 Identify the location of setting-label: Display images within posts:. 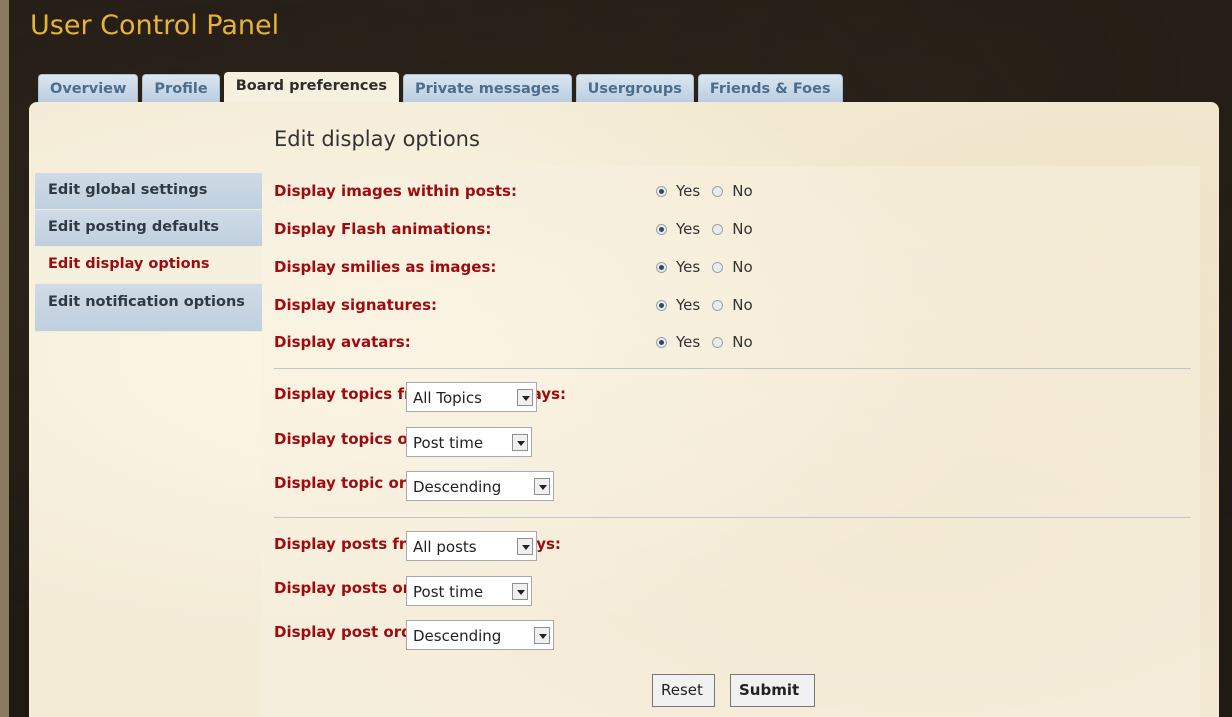
(395, 191).